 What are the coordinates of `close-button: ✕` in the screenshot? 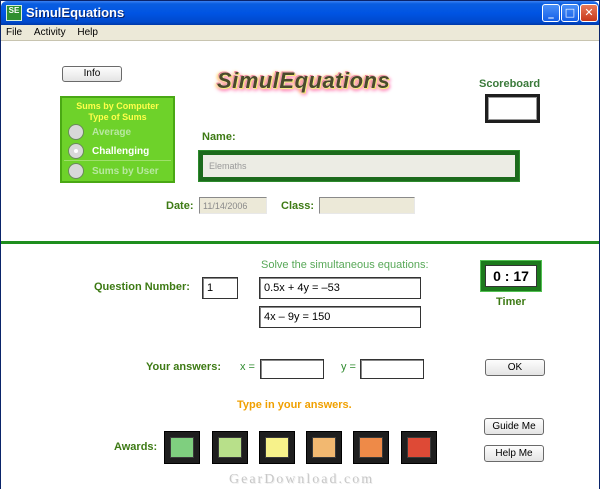 It's located at (589, 13).